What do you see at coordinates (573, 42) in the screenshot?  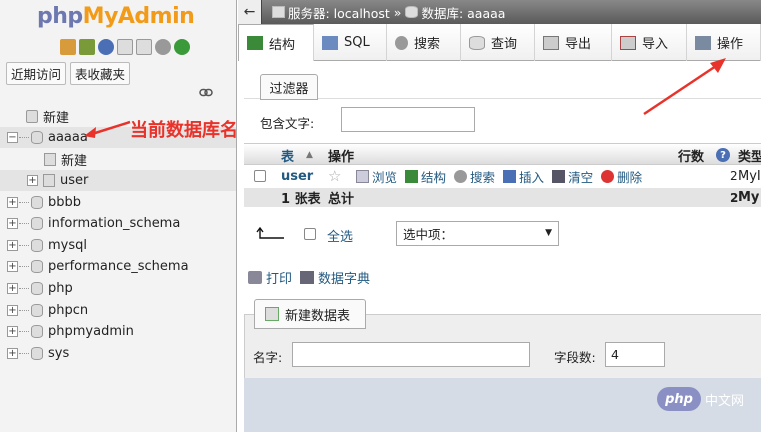 I see `tab-export: 导出` at bounding box center [573, 42].